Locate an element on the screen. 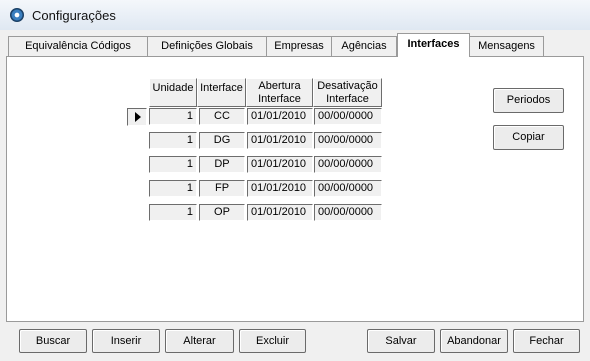  column-header-desativacao-line2: Interface is located at coordinates (347, 99).